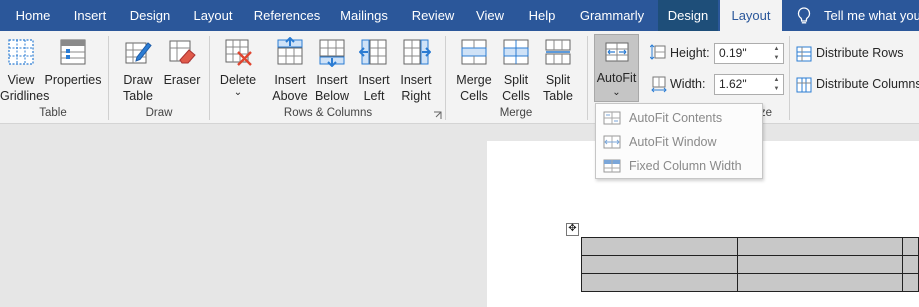  I want to click on autofit-contents-icon, so click(612, 118).